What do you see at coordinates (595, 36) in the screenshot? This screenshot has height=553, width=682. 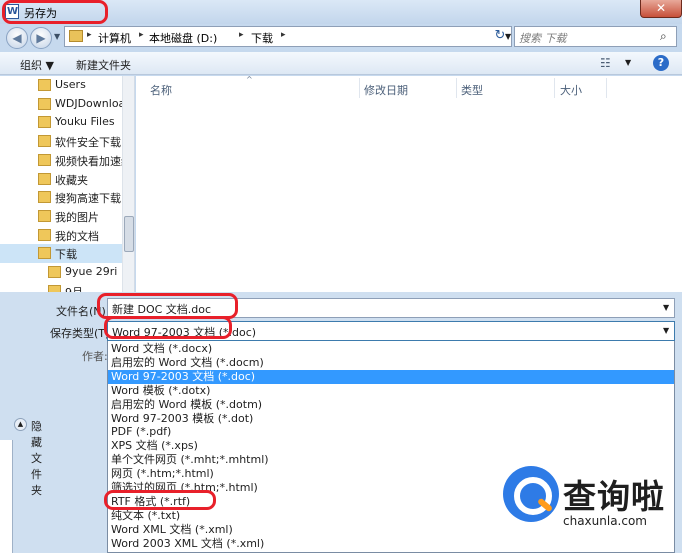 I see `search-box: 搜索 下载 ⌕` at bounding box center [595, 36].